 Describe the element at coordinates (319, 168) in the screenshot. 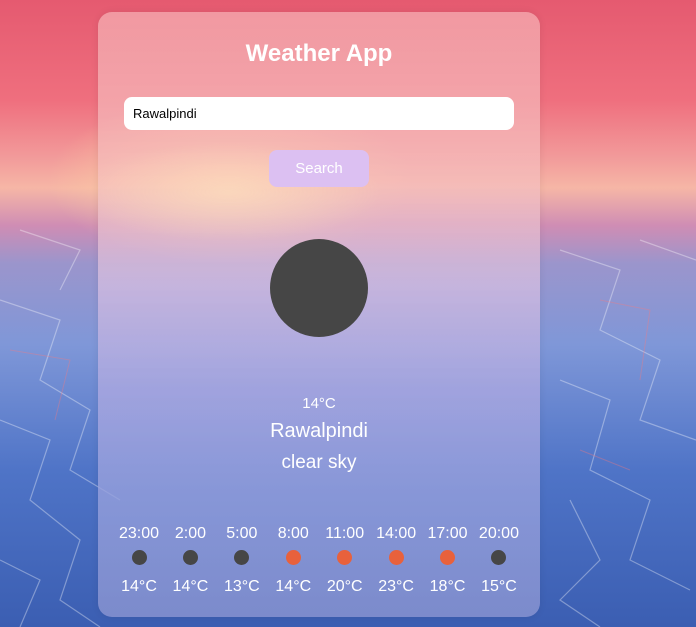

I see `search-button: Search` at that location.